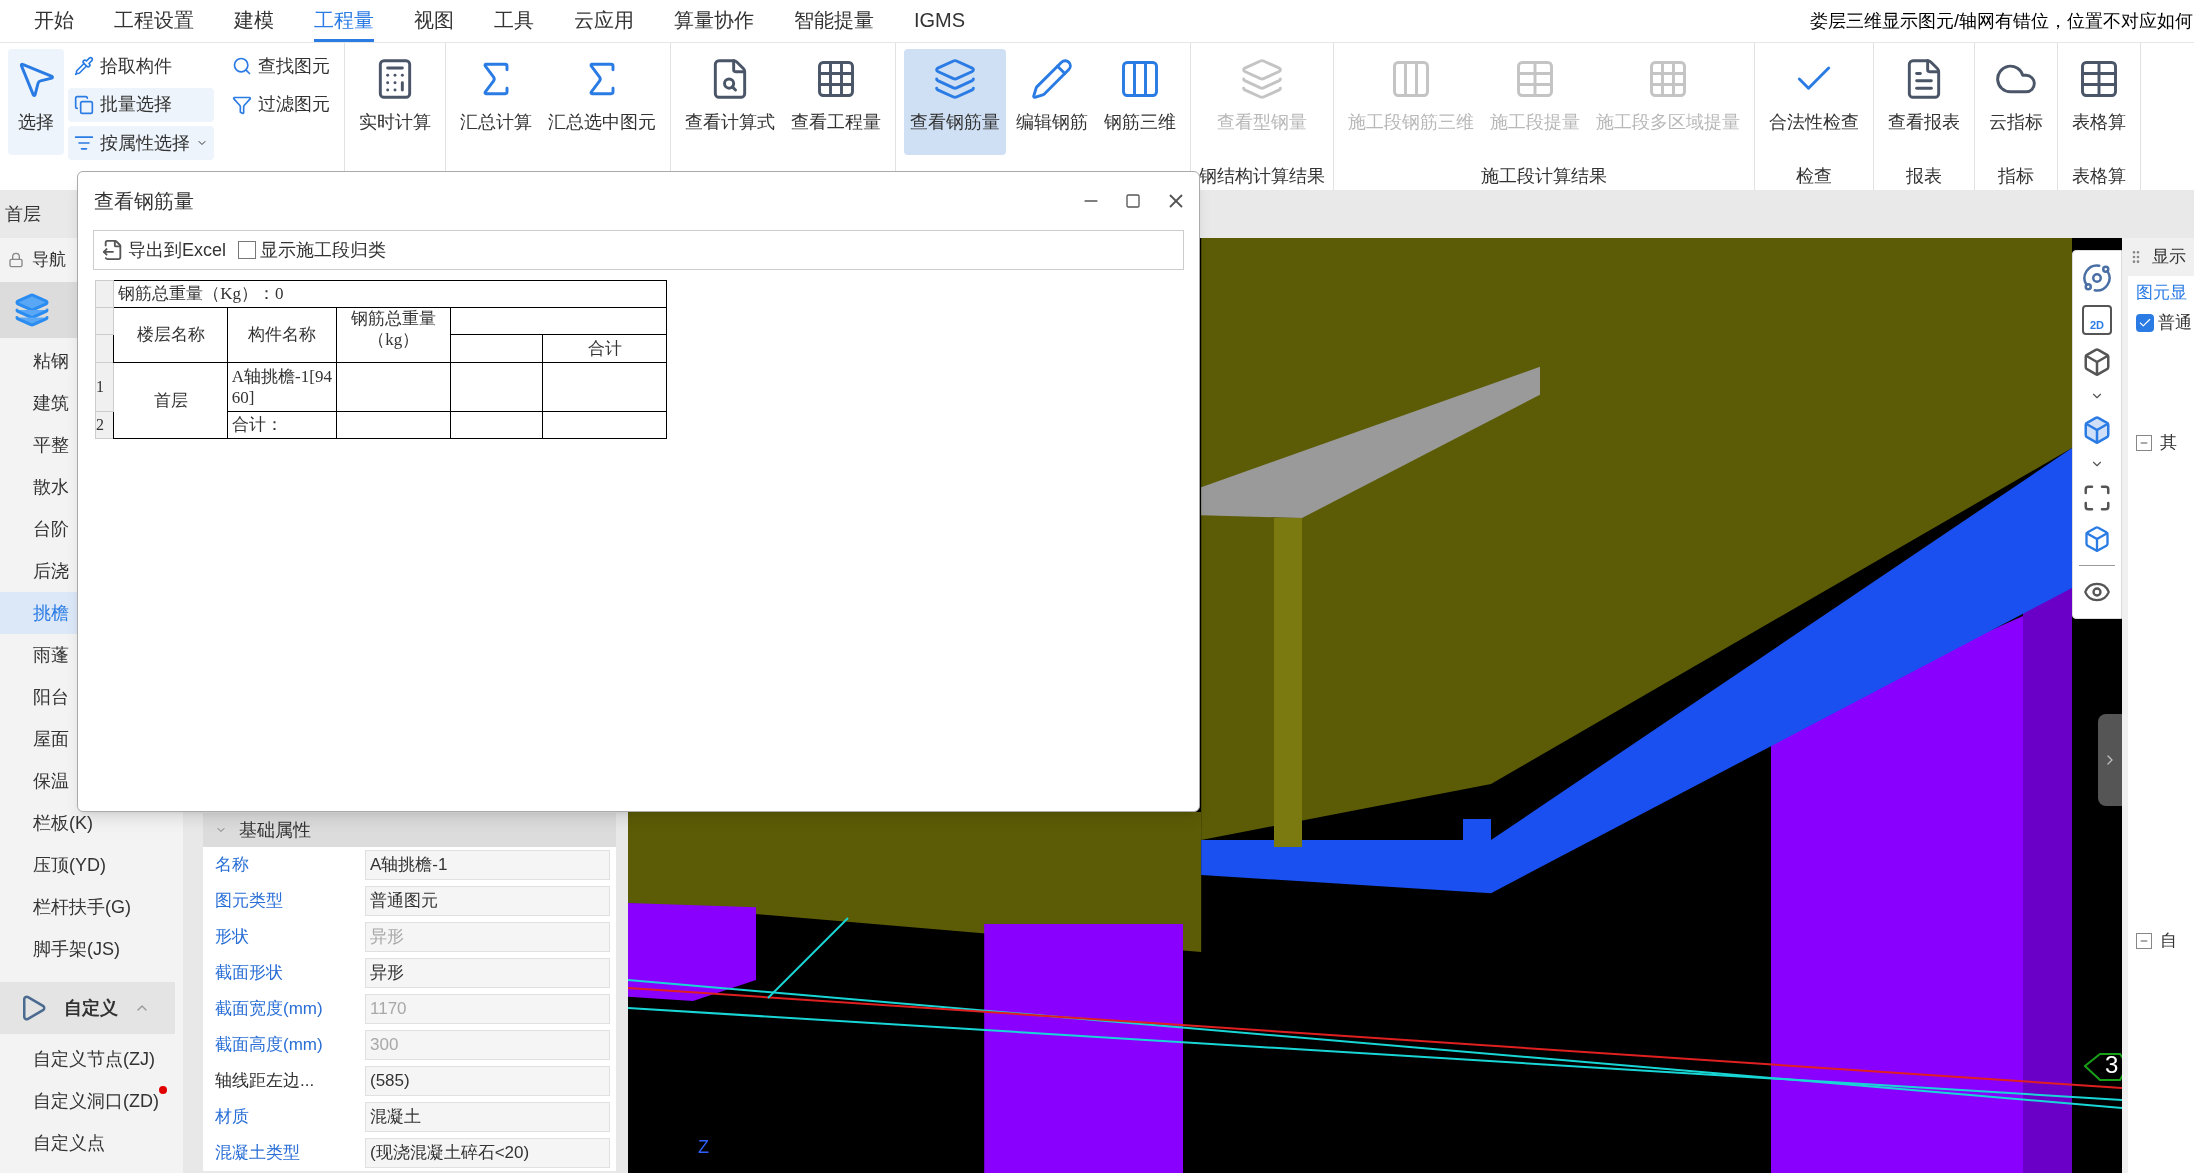  I want to click on row-number: 2, so click(104, 425).